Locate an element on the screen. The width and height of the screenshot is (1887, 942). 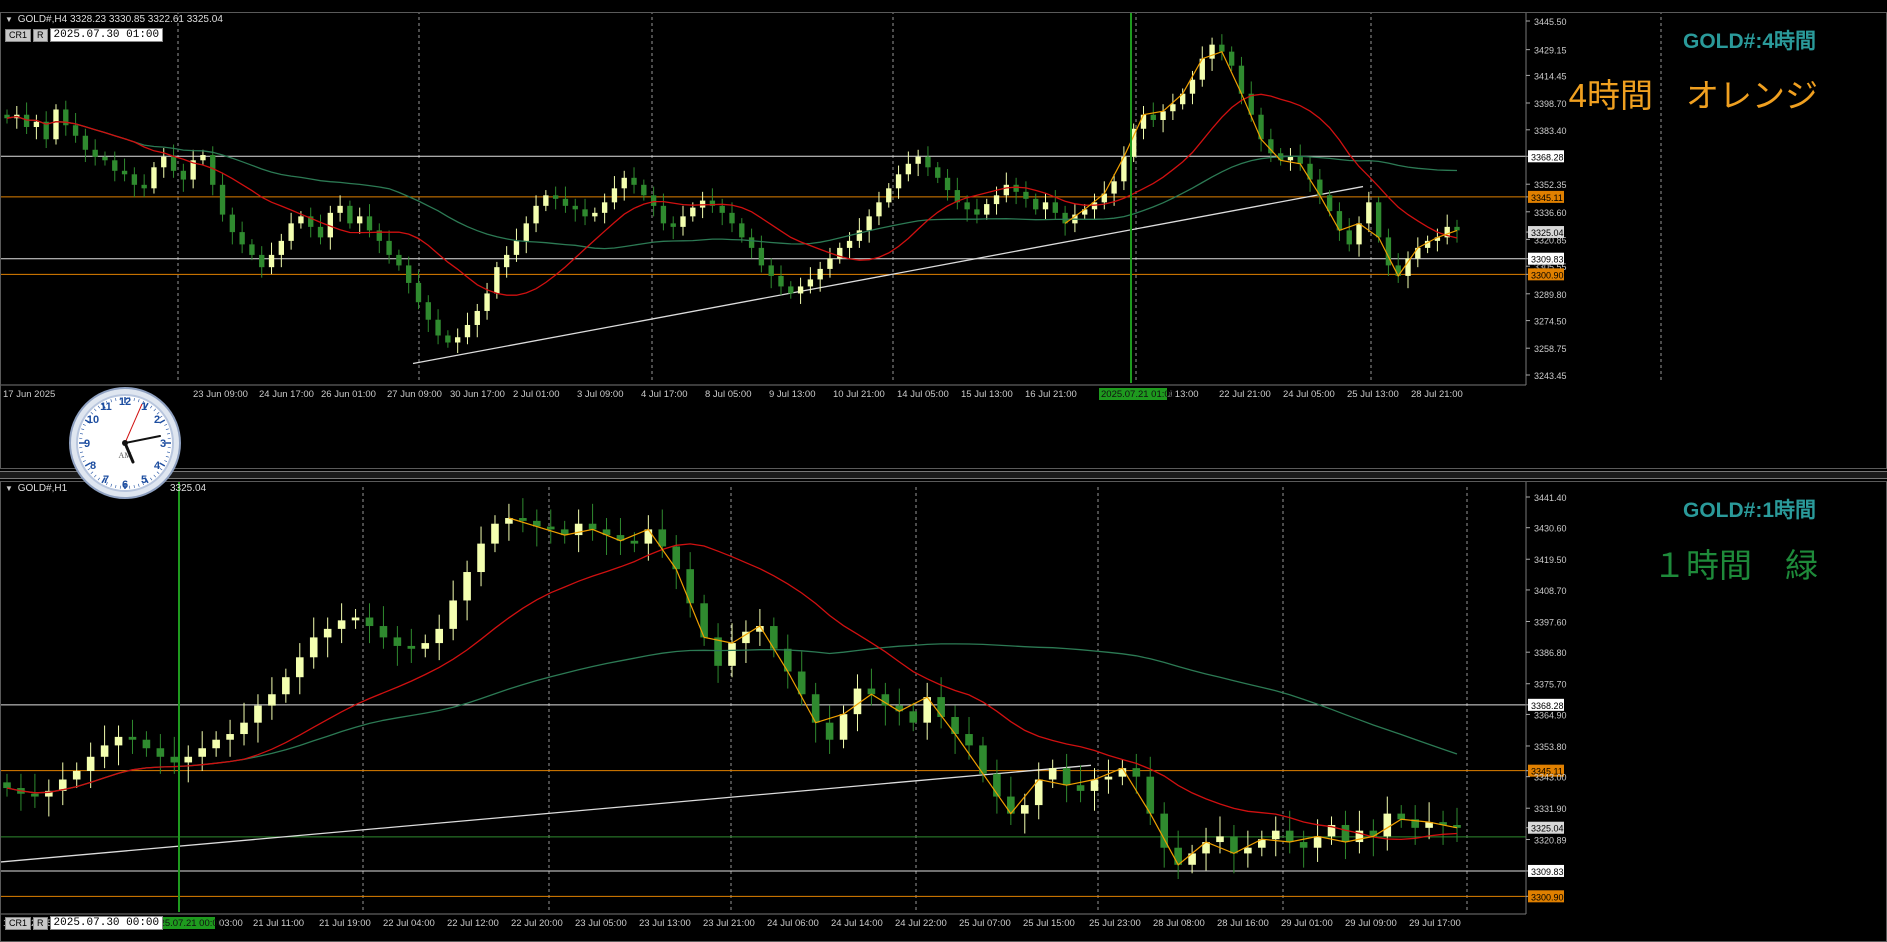
time-tick-label: 23 Jul 13:00 is located at coordinates (665, 923).